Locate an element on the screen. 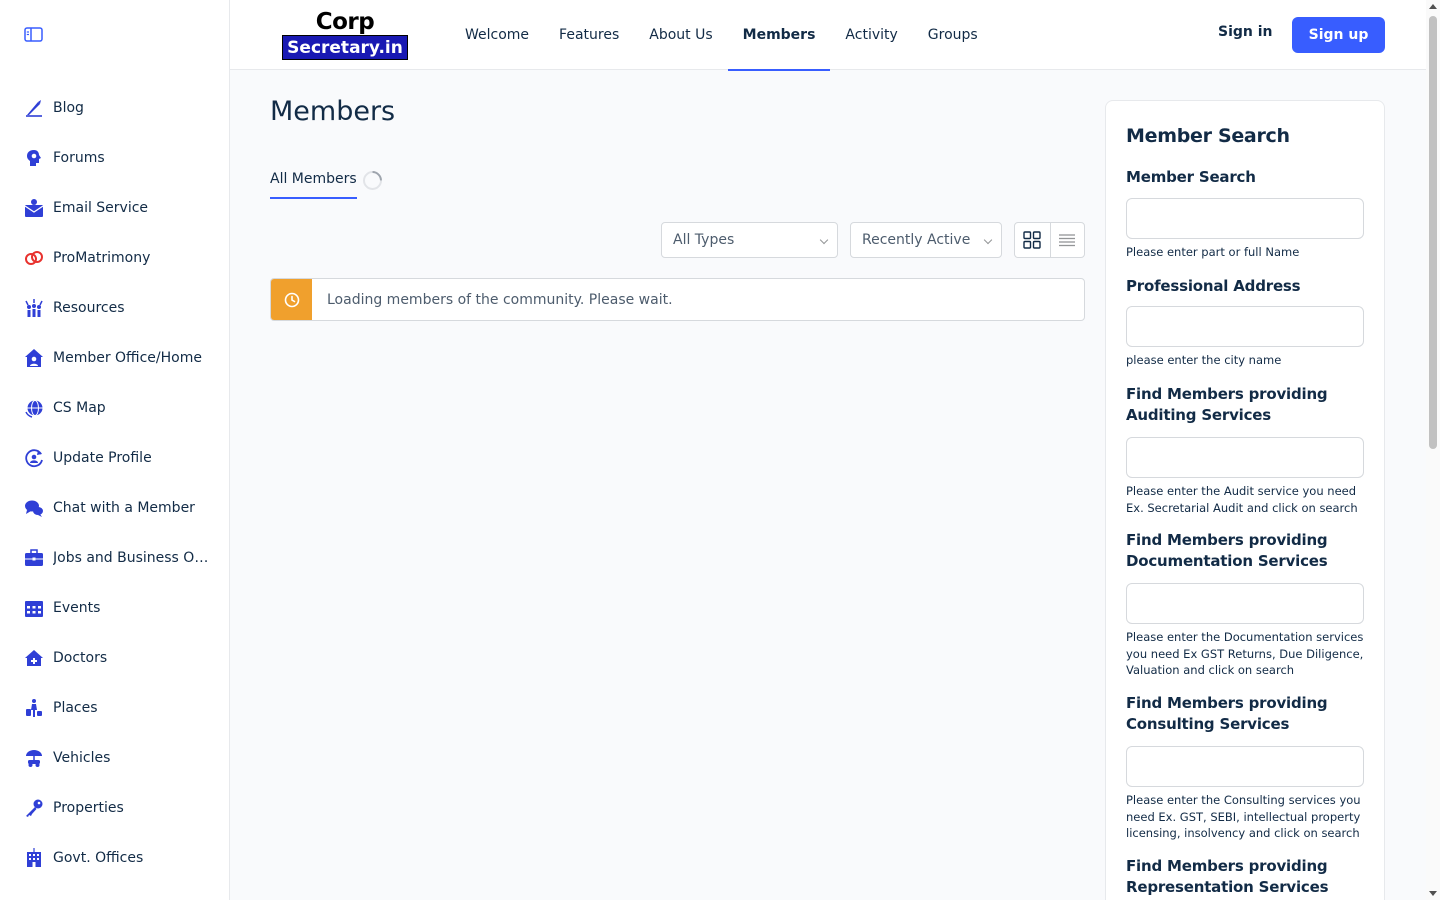  sidebar-item-update-profile: Update Profile is located at coordinates (114, 458).